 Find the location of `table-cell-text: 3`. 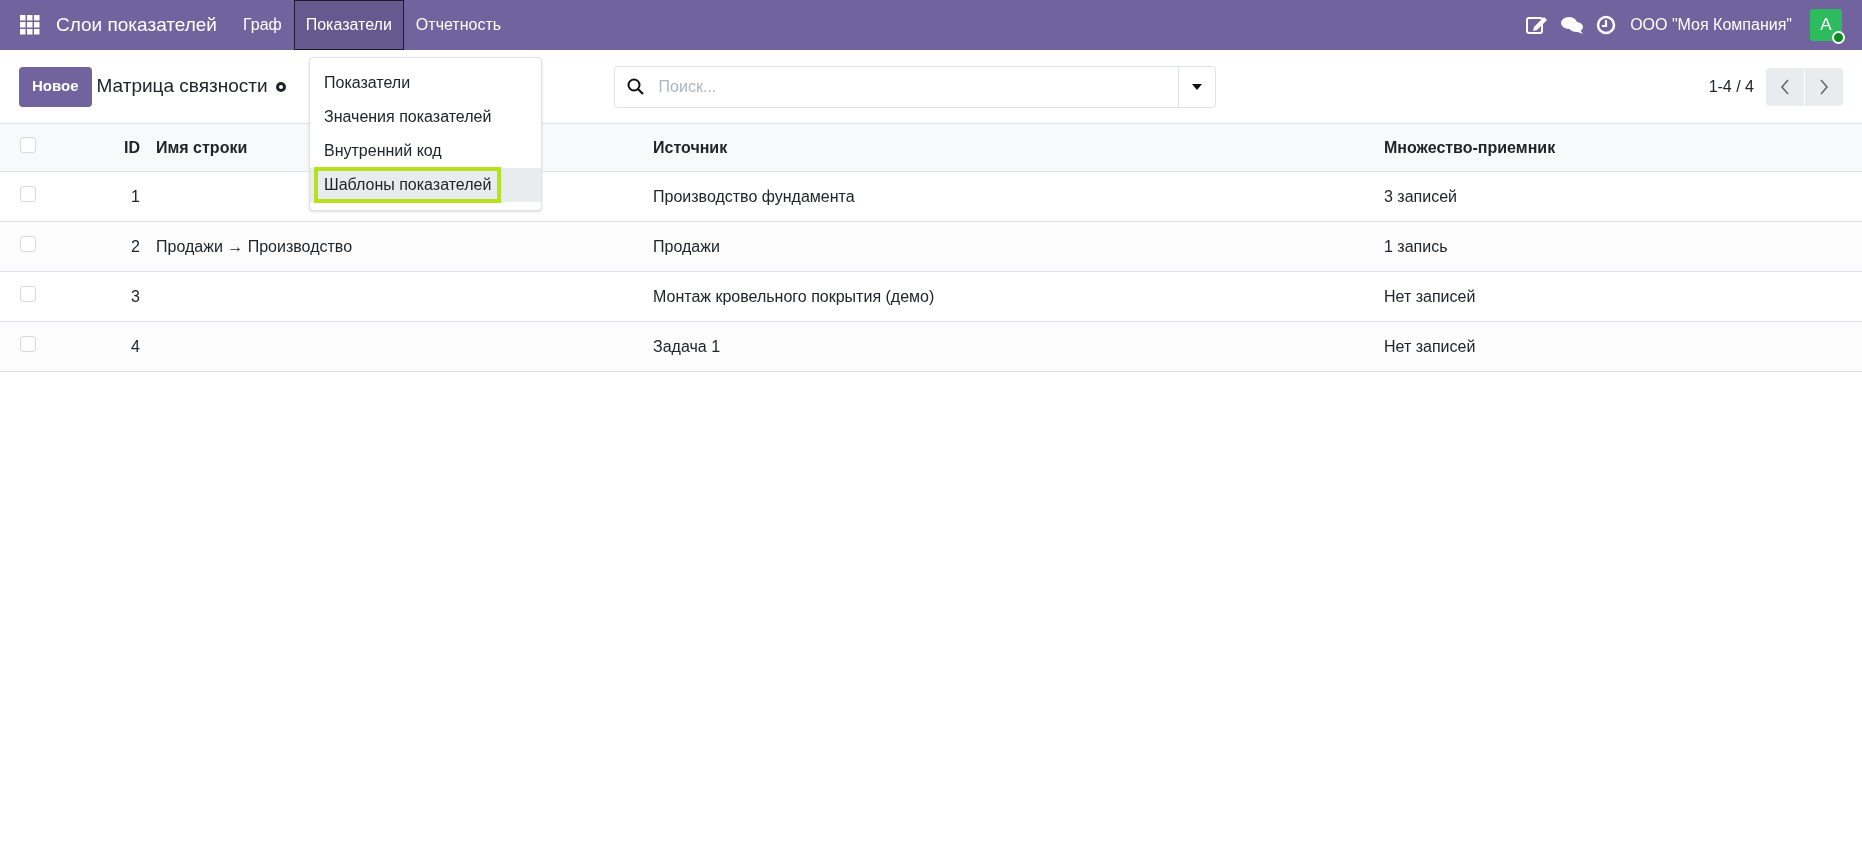

table-cell-text: 3 is located at coordinates (135, 296).